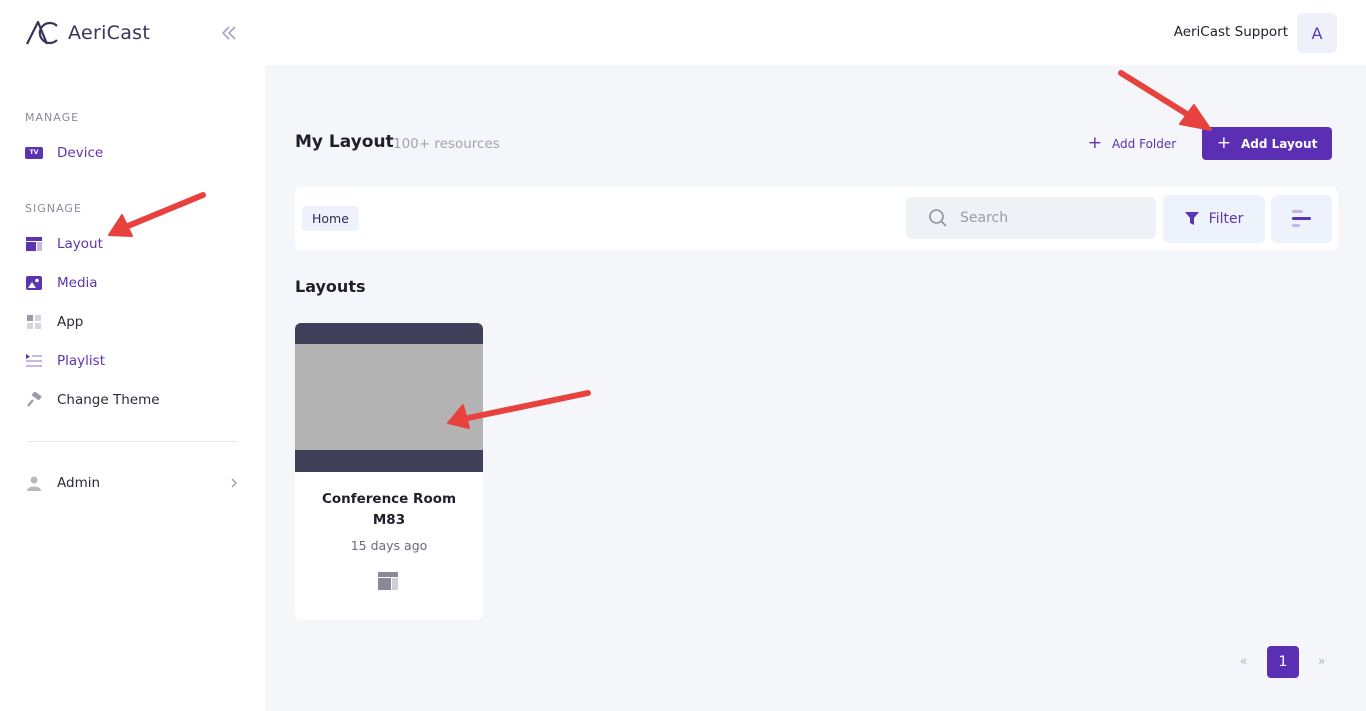  I want to click on search-icon, so click(938, 218).